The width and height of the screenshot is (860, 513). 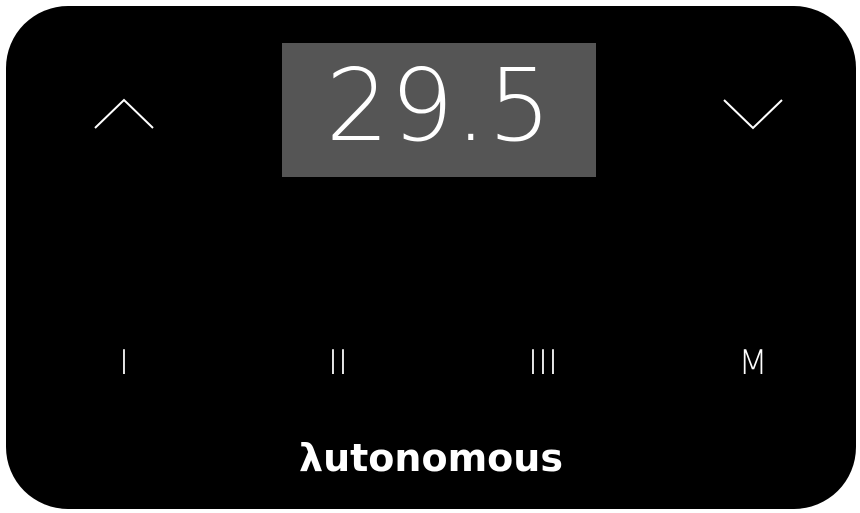 I want to click on preset-1-button: I, so click(x=124, y=363).